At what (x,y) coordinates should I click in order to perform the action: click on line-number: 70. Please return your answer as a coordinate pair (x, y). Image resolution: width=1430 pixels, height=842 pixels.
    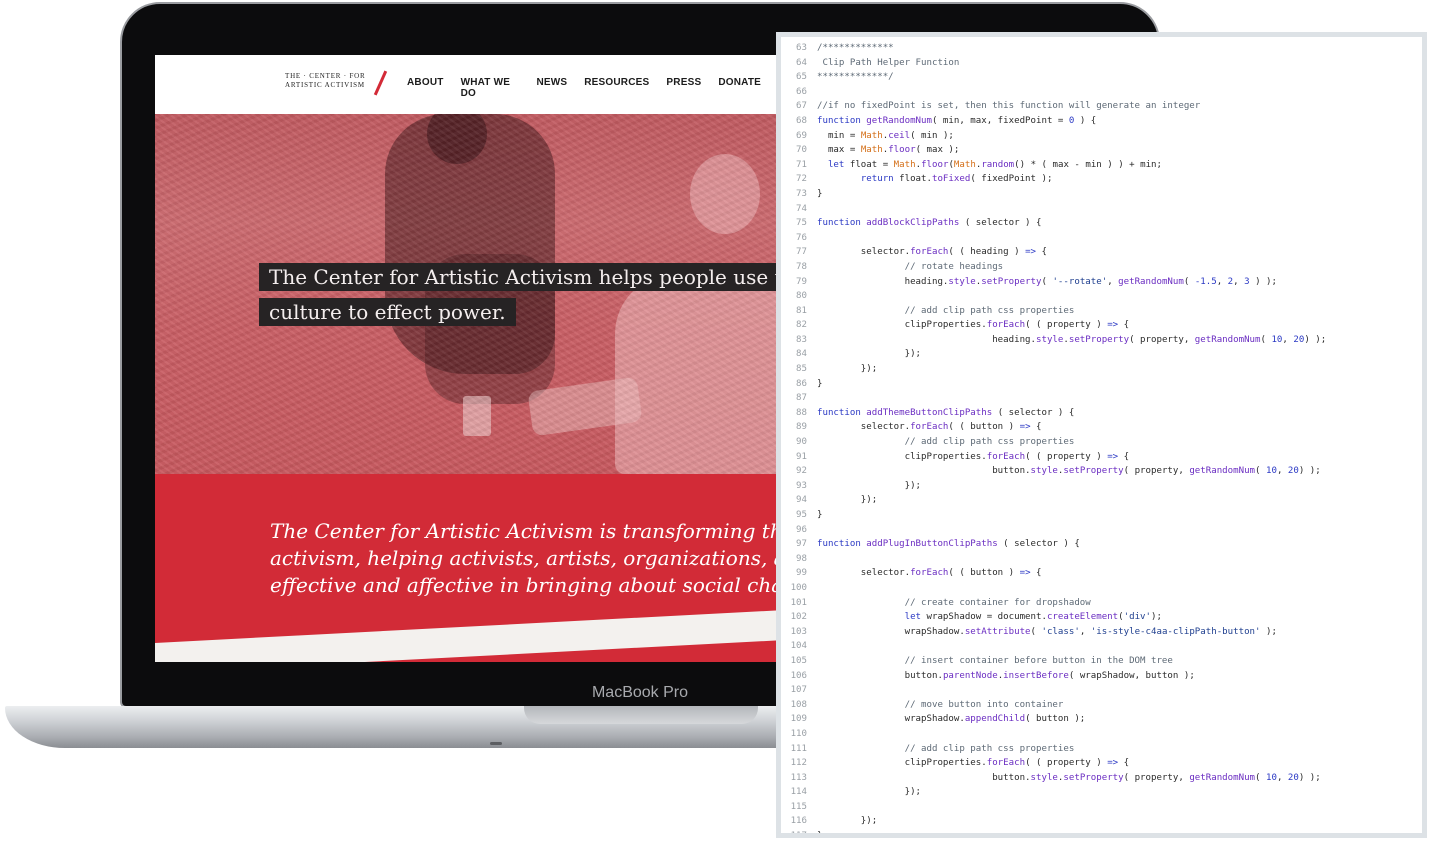
    Looking at the image, I should click on (801, 150).